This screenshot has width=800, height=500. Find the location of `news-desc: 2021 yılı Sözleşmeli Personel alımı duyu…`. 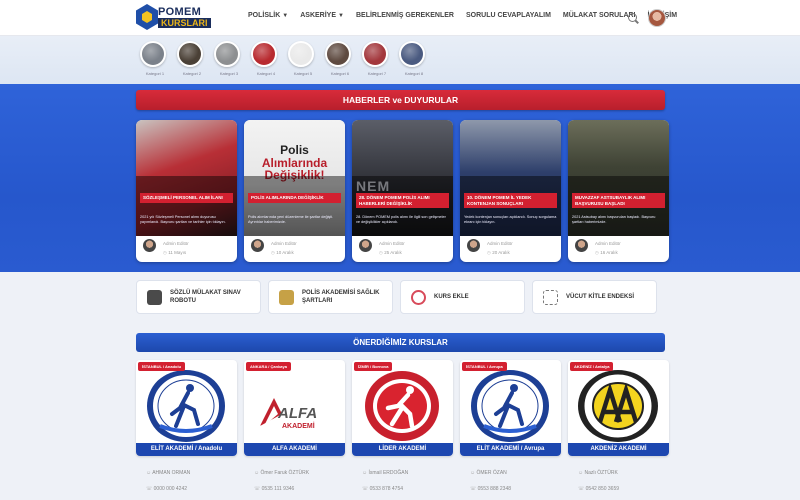

news-desc: 2021 yılı Sözleşmeli Personel alımı duyu… is located at coordinates (183, 220).